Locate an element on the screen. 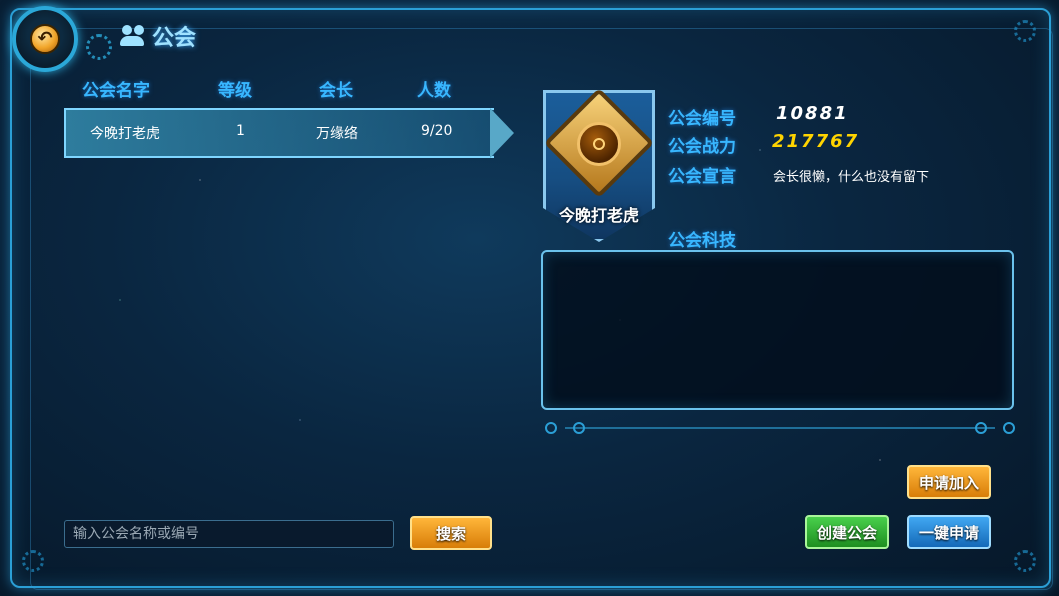 The image size is (1059, 596). guild-list-header: 公会名字 等级 会长 人数 is located at coordinates (292, 88).